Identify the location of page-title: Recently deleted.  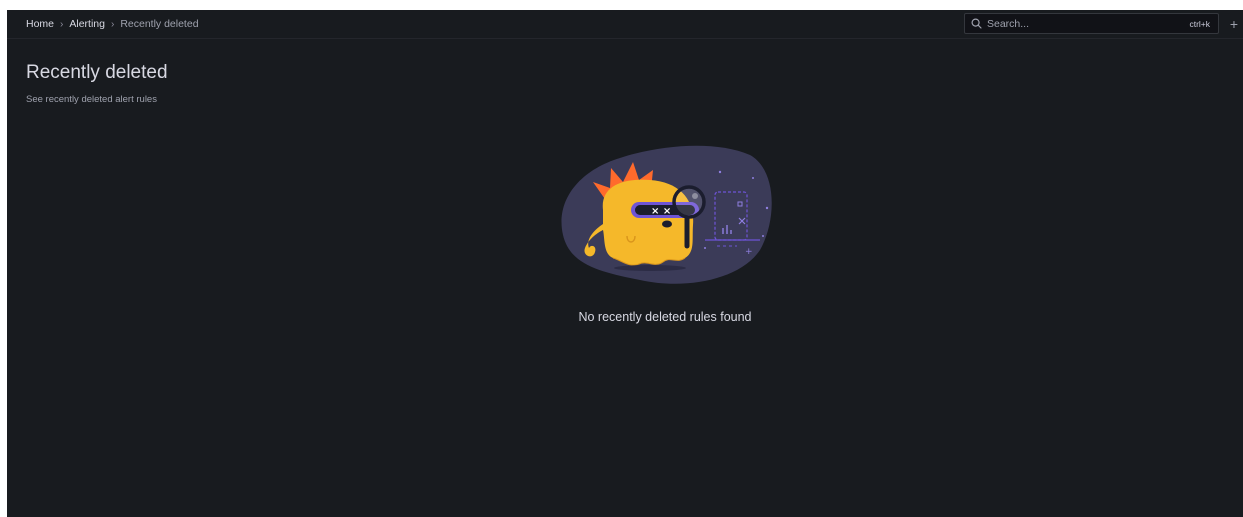
(97, 72).